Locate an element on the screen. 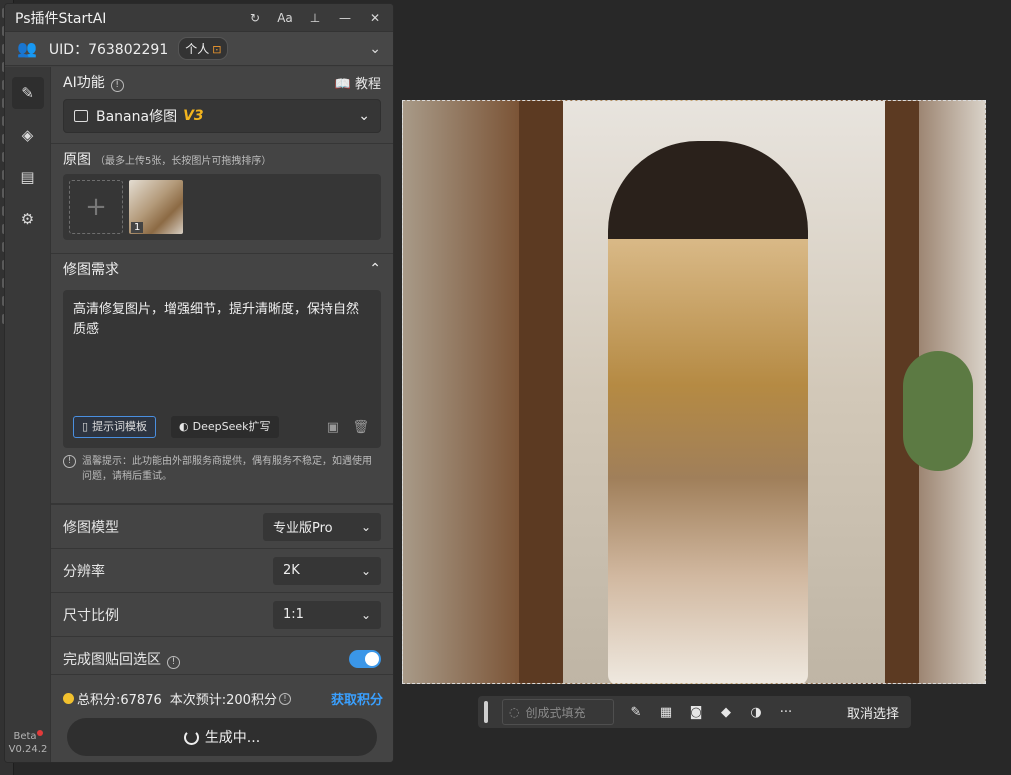 This screenshot has width=1011, height=775. lock-icon: ⊡ is located at coordinates (217, 49).